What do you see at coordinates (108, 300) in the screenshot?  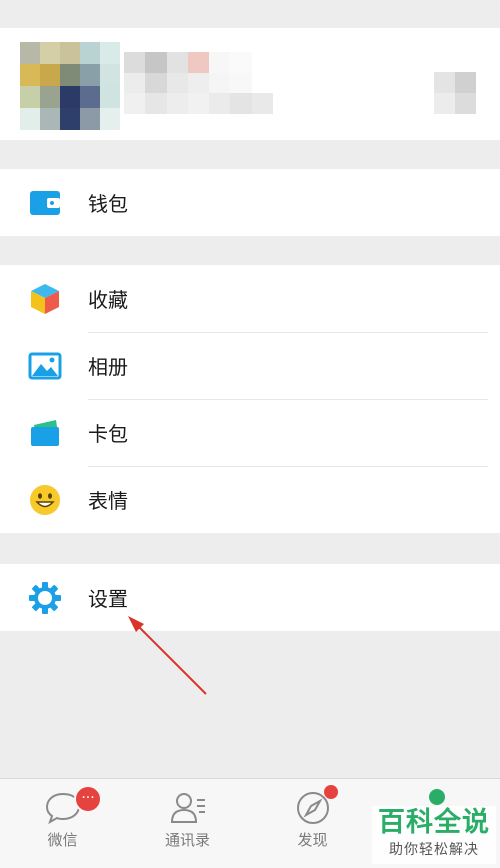 I see `menu-item-label: 收藏` at bounding box center [108, 300].